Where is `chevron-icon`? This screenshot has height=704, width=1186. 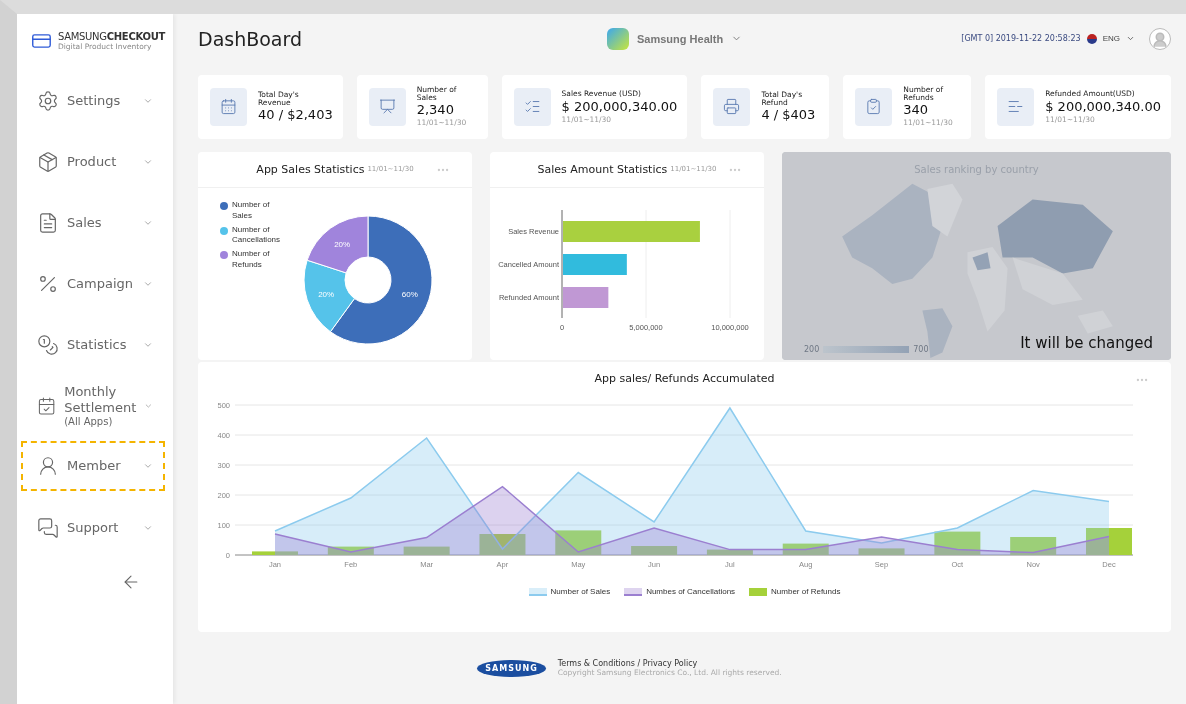
chevron-icon is located at coordinates (148, 466).